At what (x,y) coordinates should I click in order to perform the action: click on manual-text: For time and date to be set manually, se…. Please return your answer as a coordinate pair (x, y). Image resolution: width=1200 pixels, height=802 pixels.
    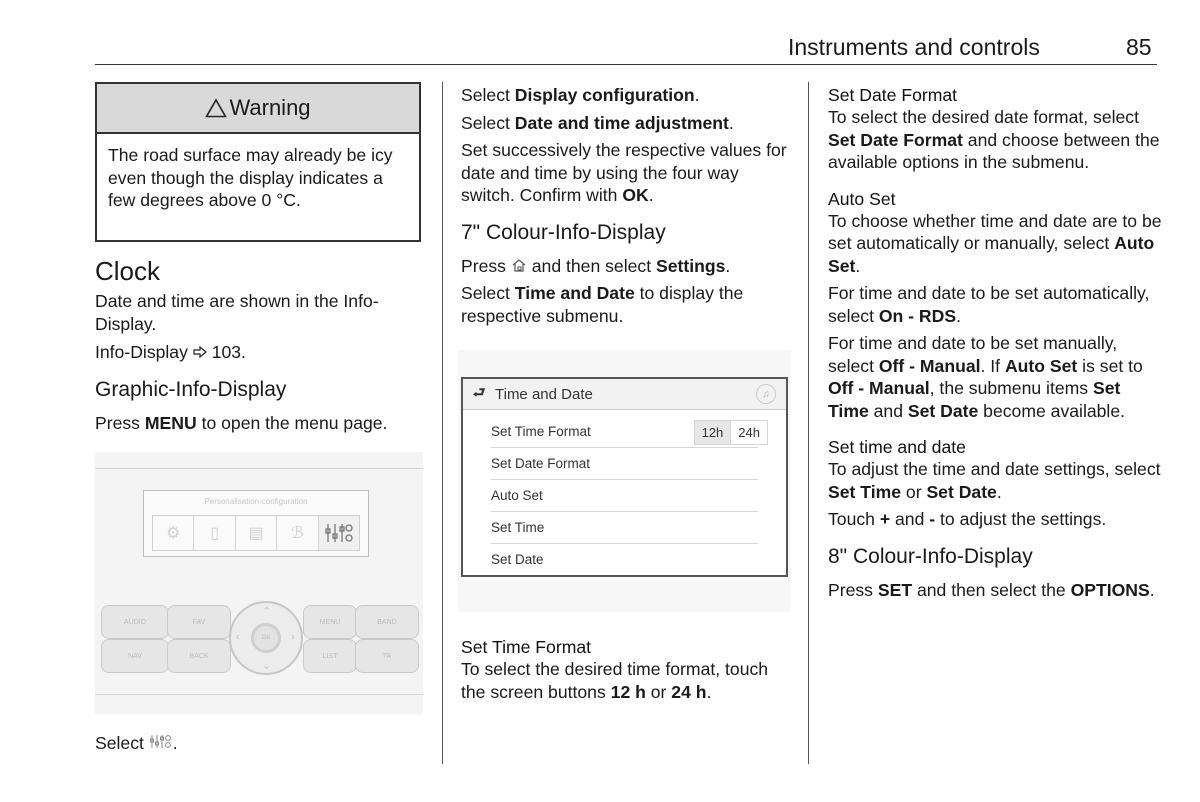
    Looking at the image, I should click on (985, 377).